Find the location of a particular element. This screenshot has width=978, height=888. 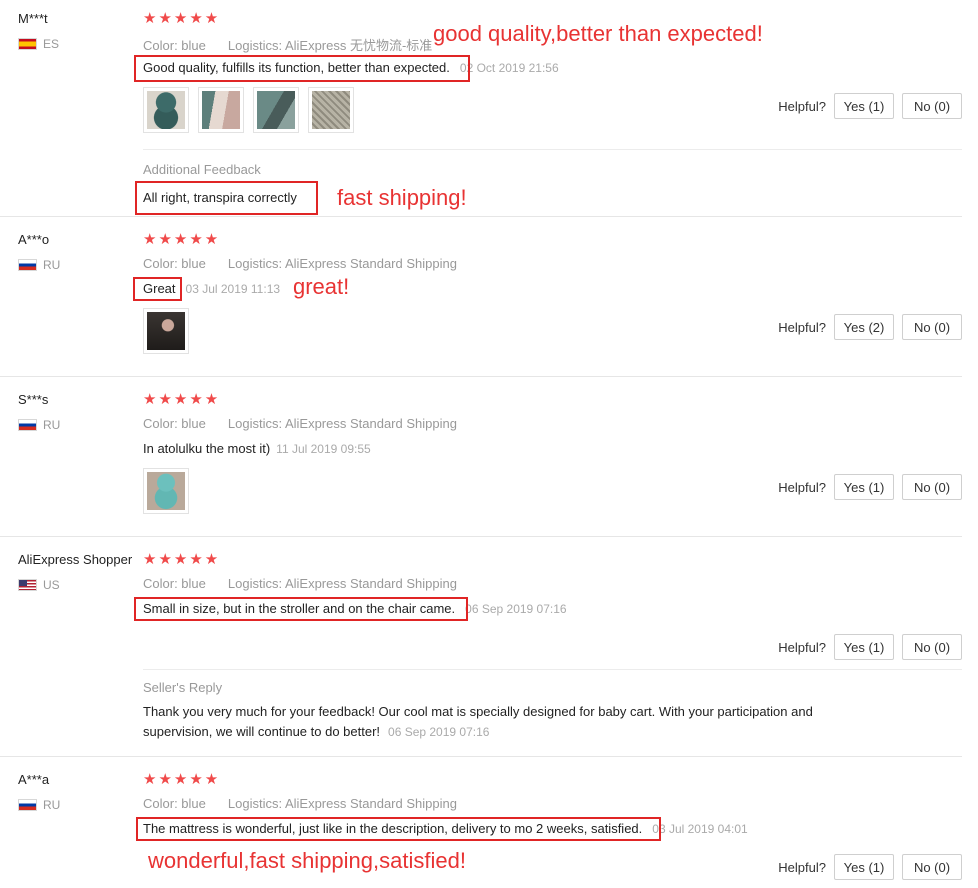

us-flag-icon is located at coordinates (27, 585).